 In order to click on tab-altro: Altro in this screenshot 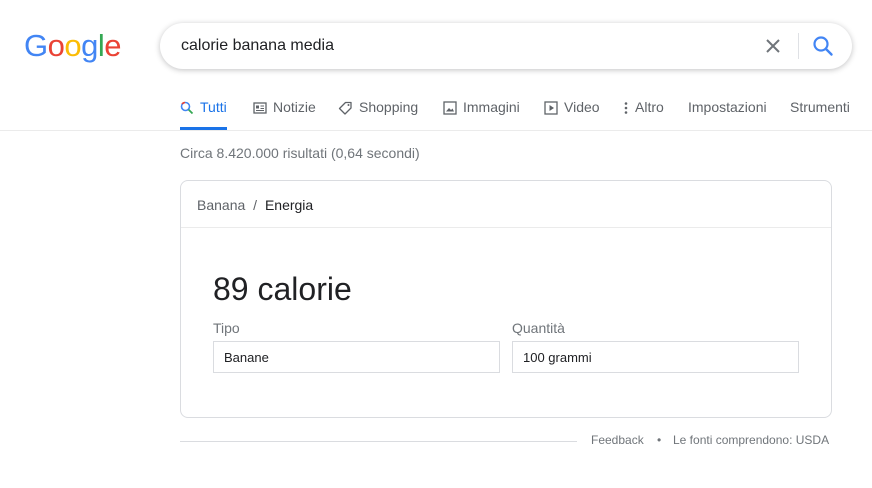, I will do `click(643, 114)`.